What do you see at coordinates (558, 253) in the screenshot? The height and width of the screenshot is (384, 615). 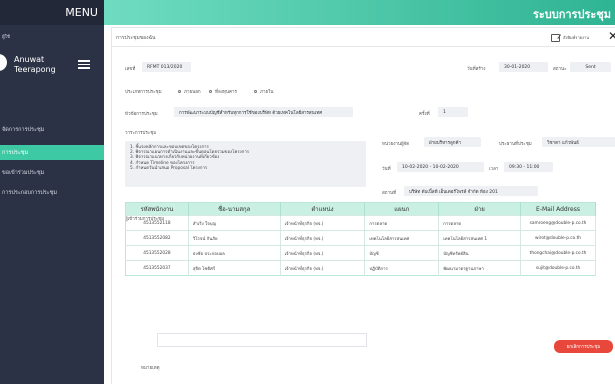 I see `email-cell: thongchai@double-p.co.th` at bounding box center [558, 253].